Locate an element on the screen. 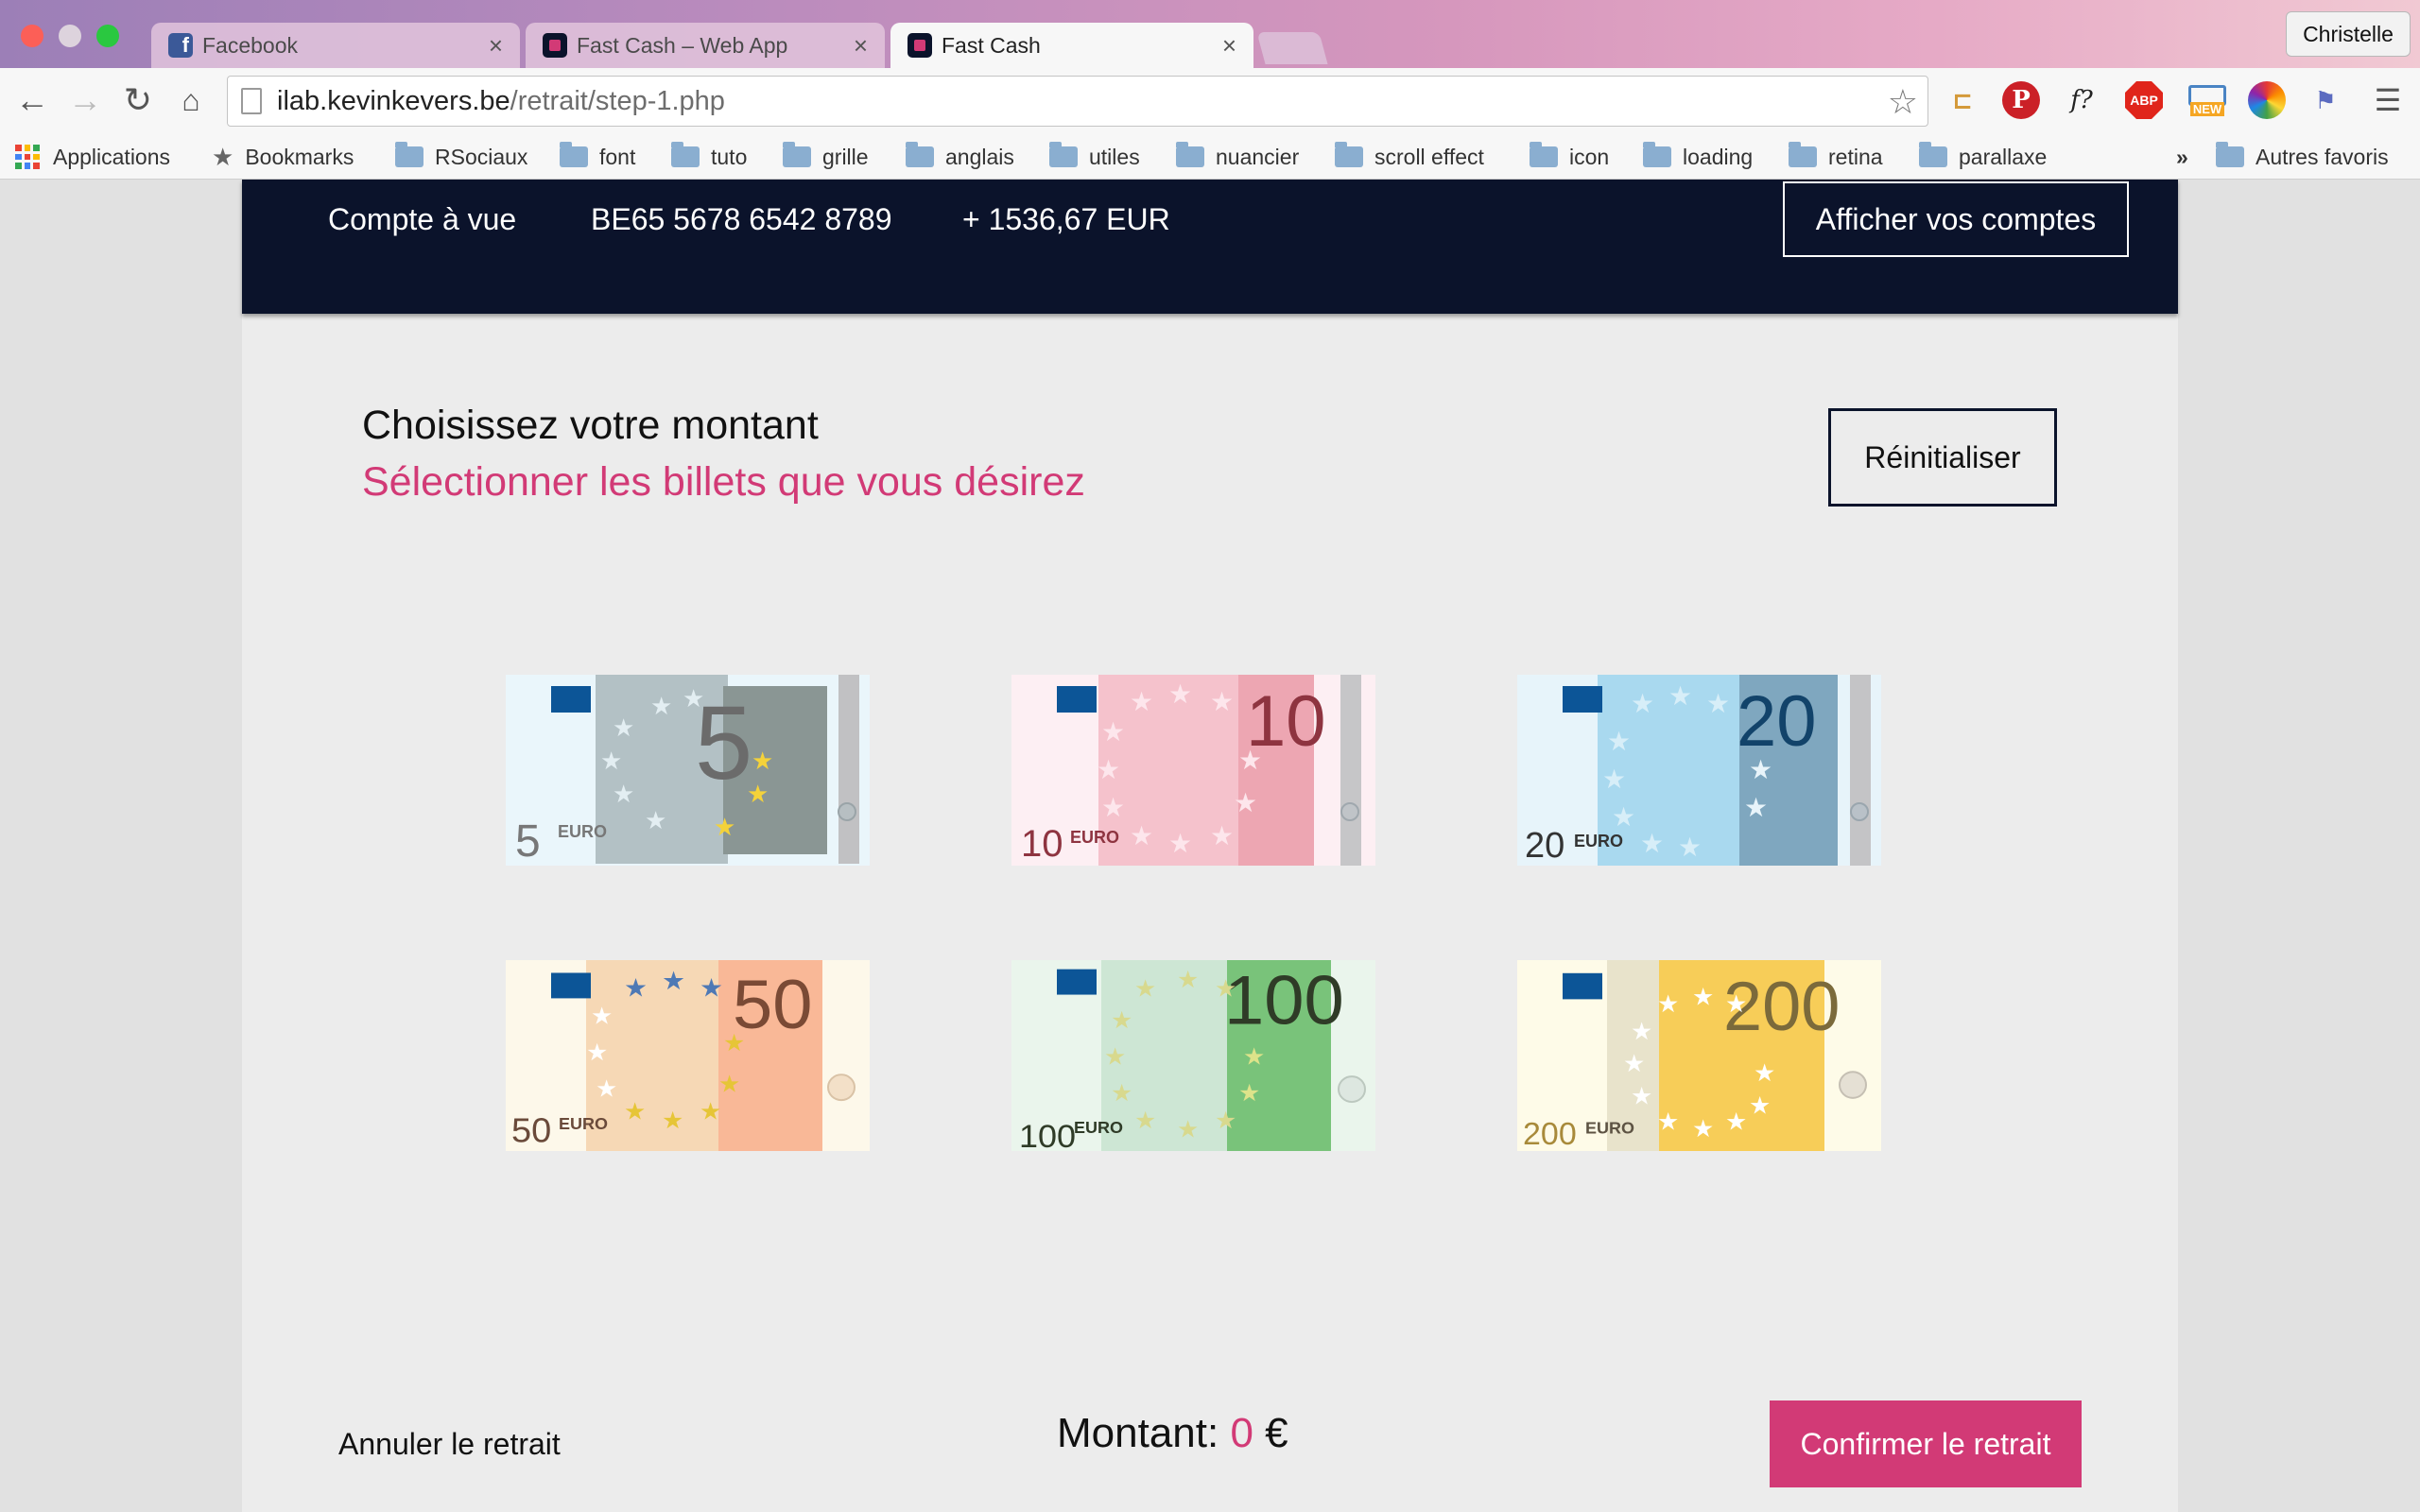  new-extension-icon: NEW is located at coordinates (2207, 100).